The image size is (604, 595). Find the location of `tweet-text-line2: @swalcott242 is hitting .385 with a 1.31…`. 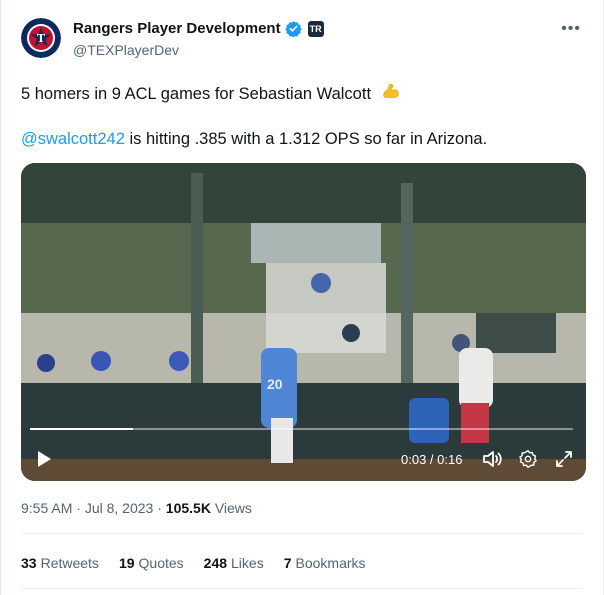

tweet-text-line2: @swalcott242 is hitting .385 with a 1.31… is located at coordinates (254, 139).